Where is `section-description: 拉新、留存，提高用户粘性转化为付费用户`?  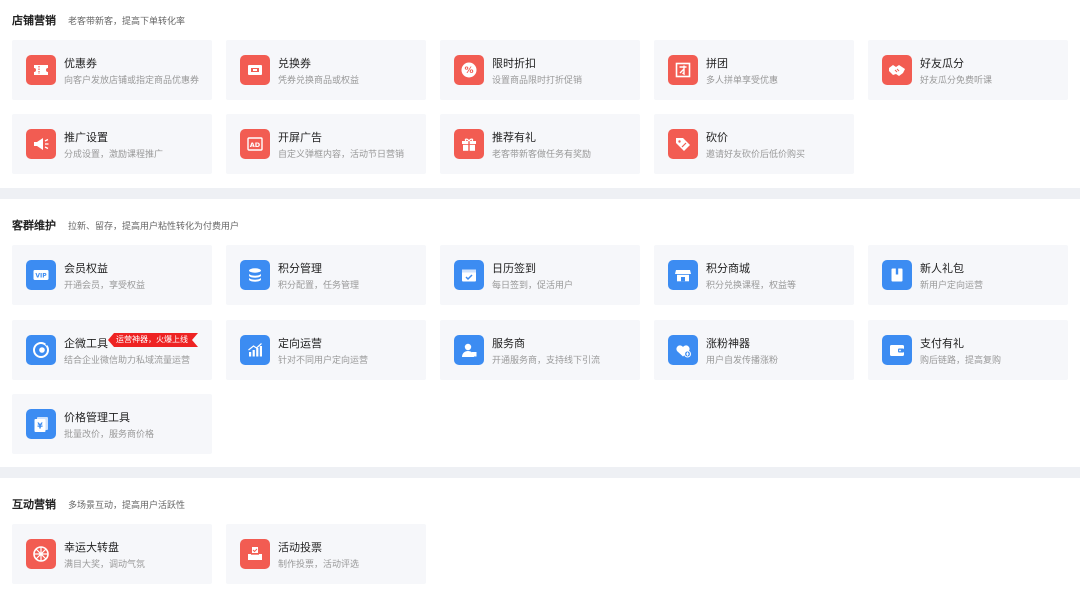
section-description: 拉新、留存，提高用户粘性转化为付费用户 is located at coordinates (154, 225).